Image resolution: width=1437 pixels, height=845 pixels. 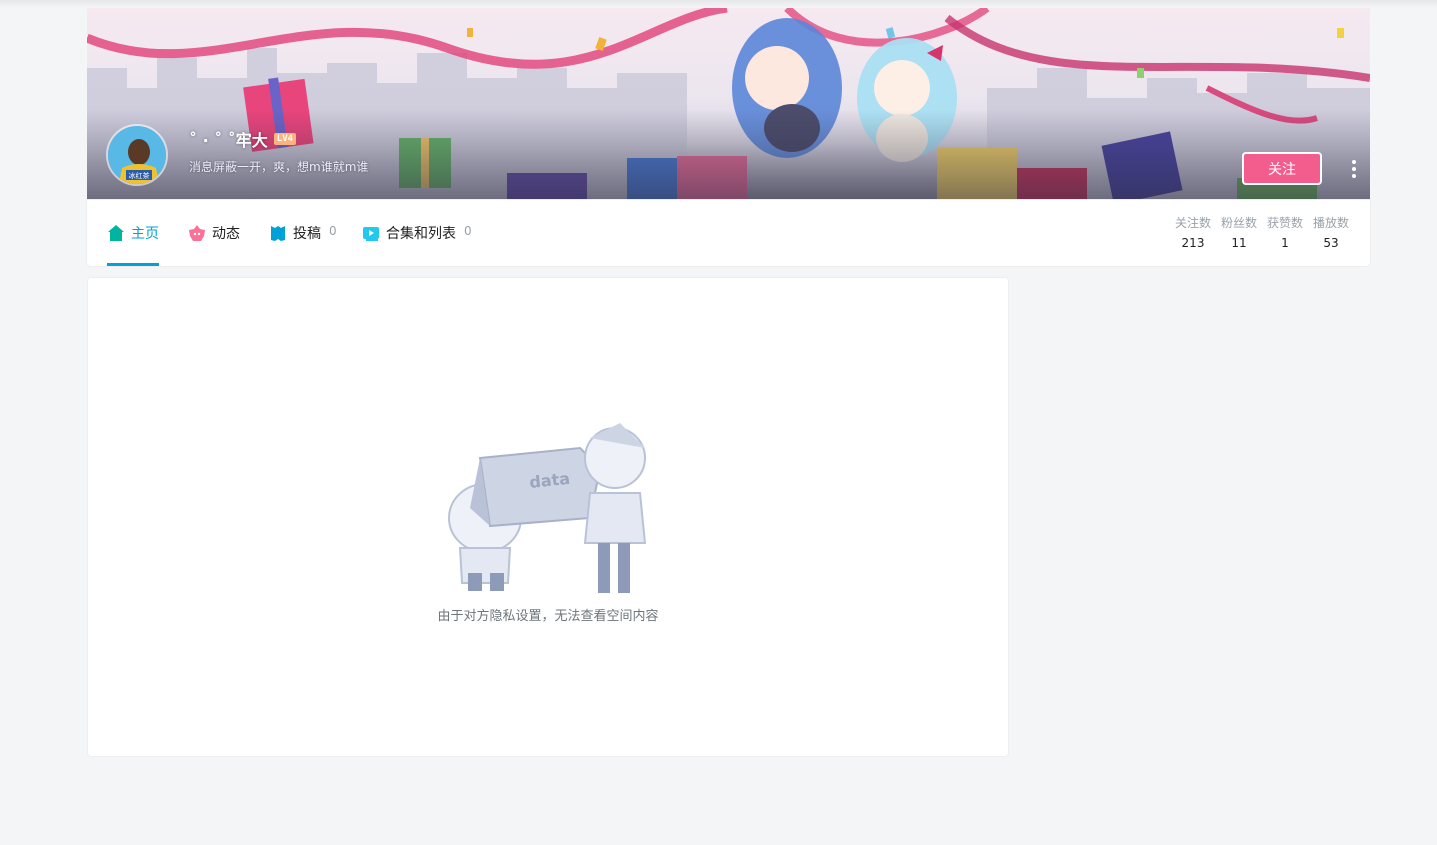 I want to click on stat-plays-label: 播放数, so click(x=1330, y=223).